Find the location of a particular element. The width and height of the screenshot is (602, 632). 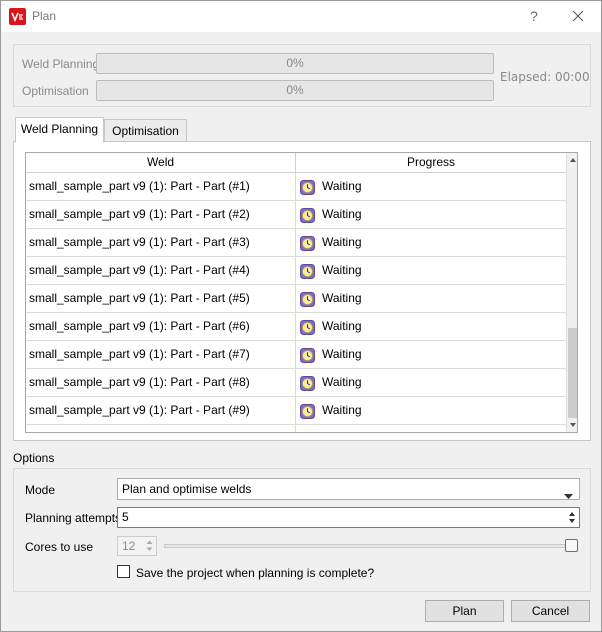

title-bar: Plan ? is located at coordinates (301, 16).